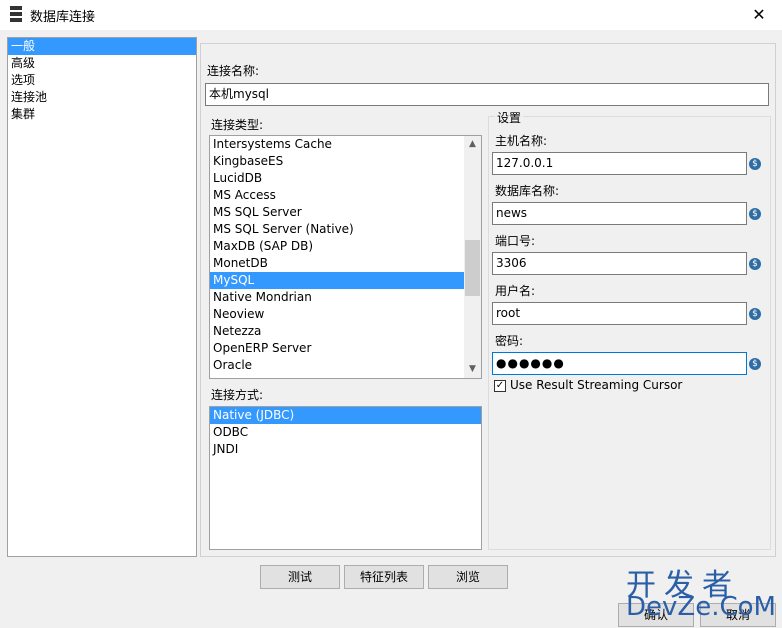 Image resolution: width=782 pixels, height=628 pixels. What do you see at coordinates (345, 246) in the screenshot?
I see `list-item: MaxDB (SAP DB)` at bounding box center [345, 246].